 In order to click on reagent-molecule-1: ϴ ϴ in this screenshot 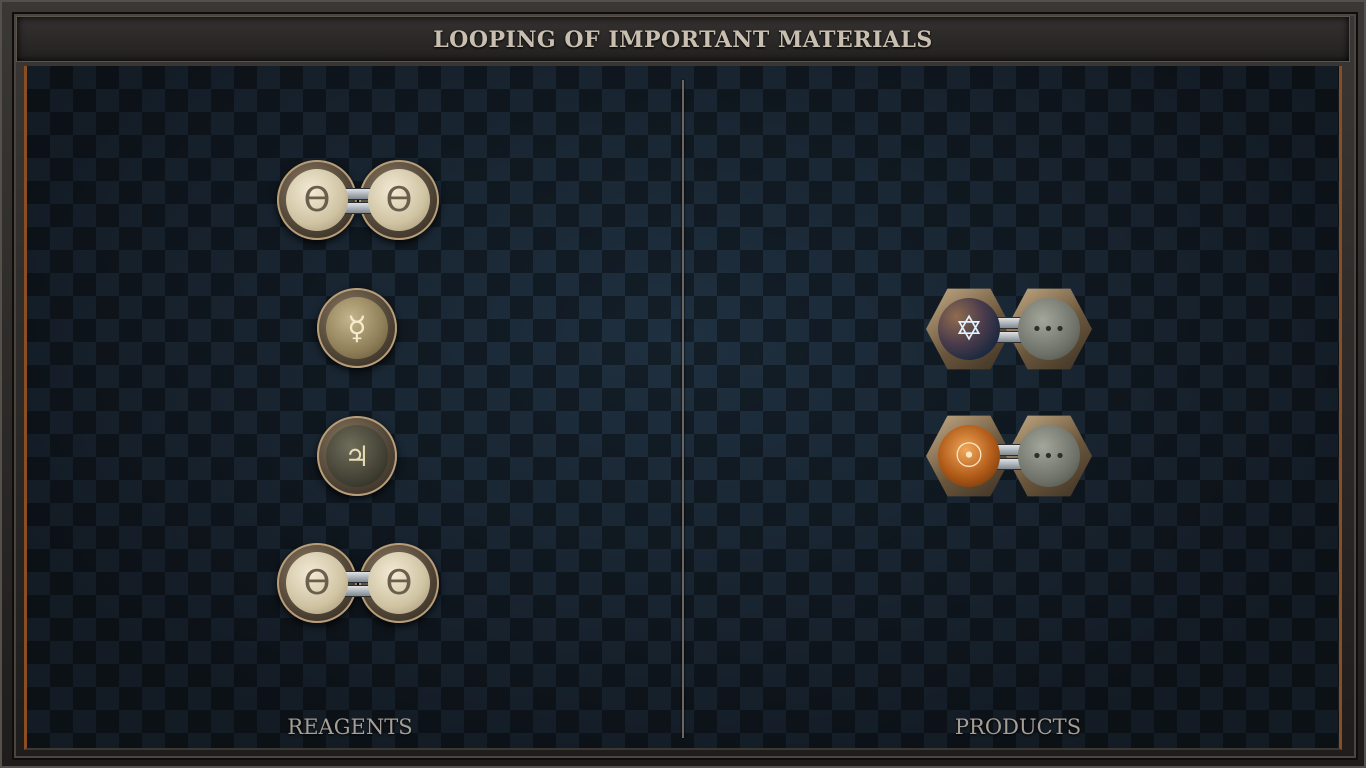, I will do `click(358, 200)`.